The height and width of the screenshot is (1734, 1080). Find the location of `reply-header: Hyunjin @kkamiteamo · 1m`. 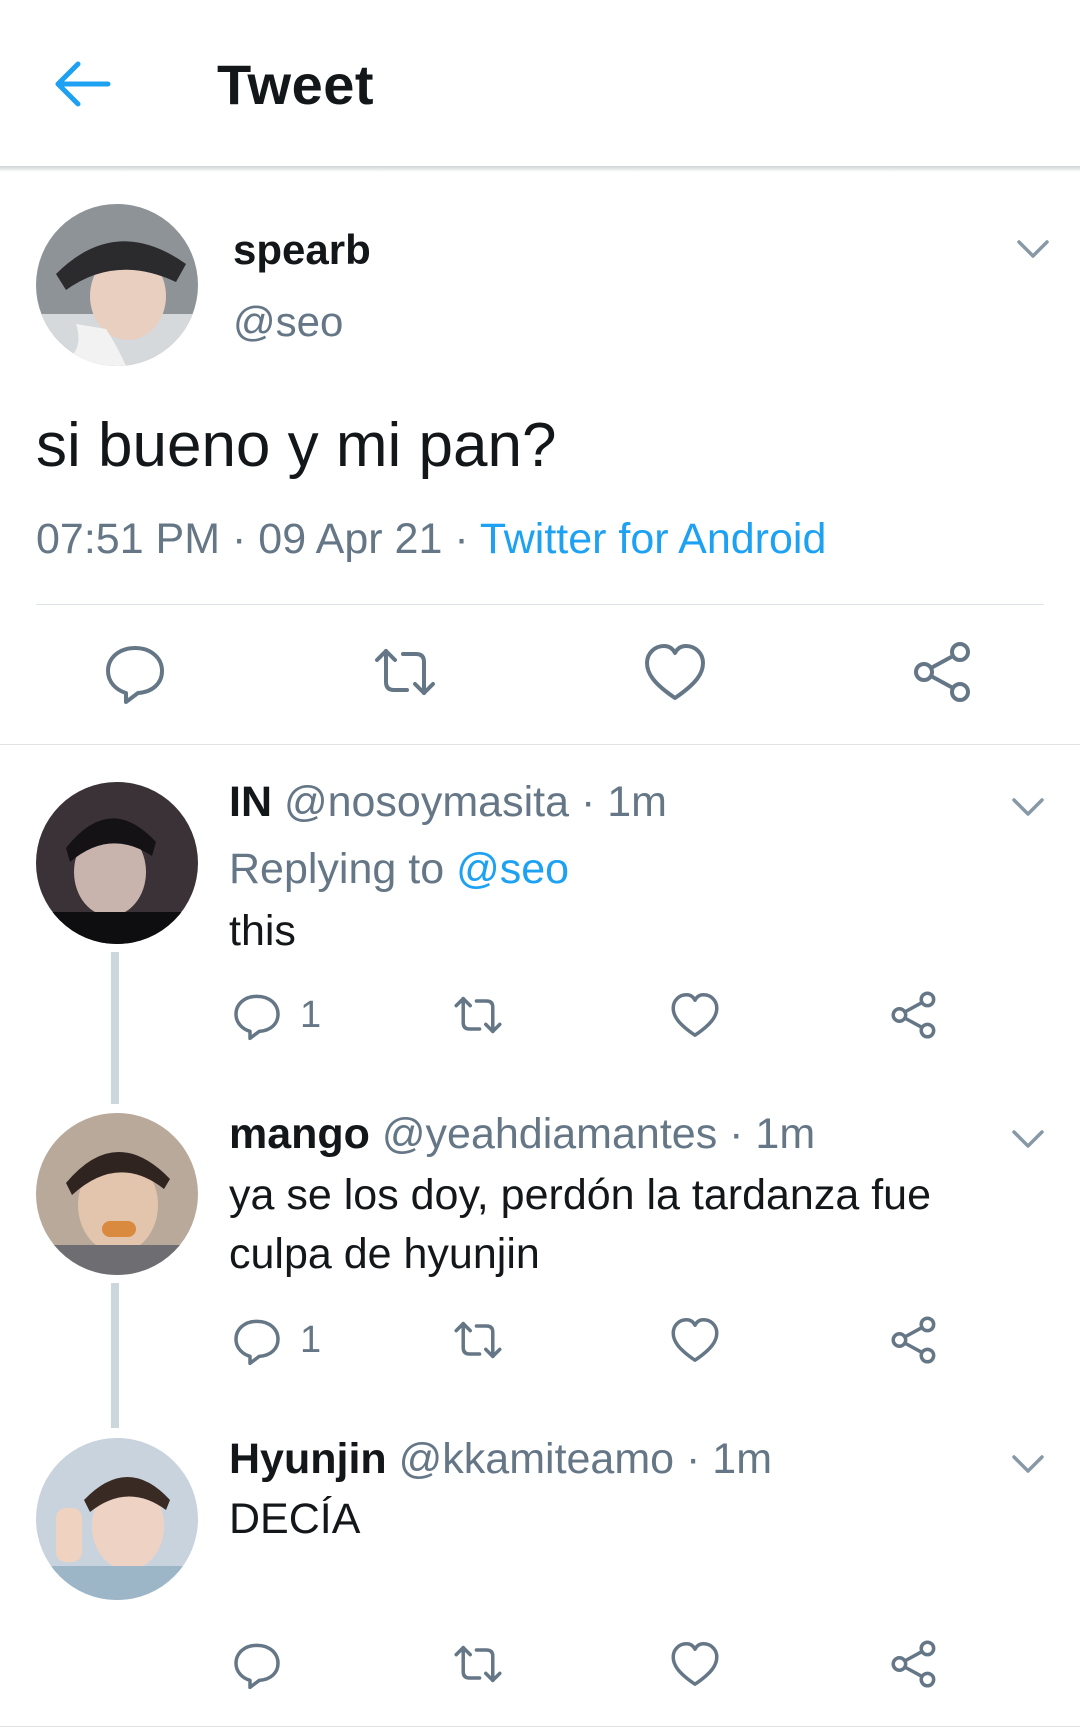

reply-header: Hyunjin @kkamiteamo · 1m is located at coordinates (500, 1459).